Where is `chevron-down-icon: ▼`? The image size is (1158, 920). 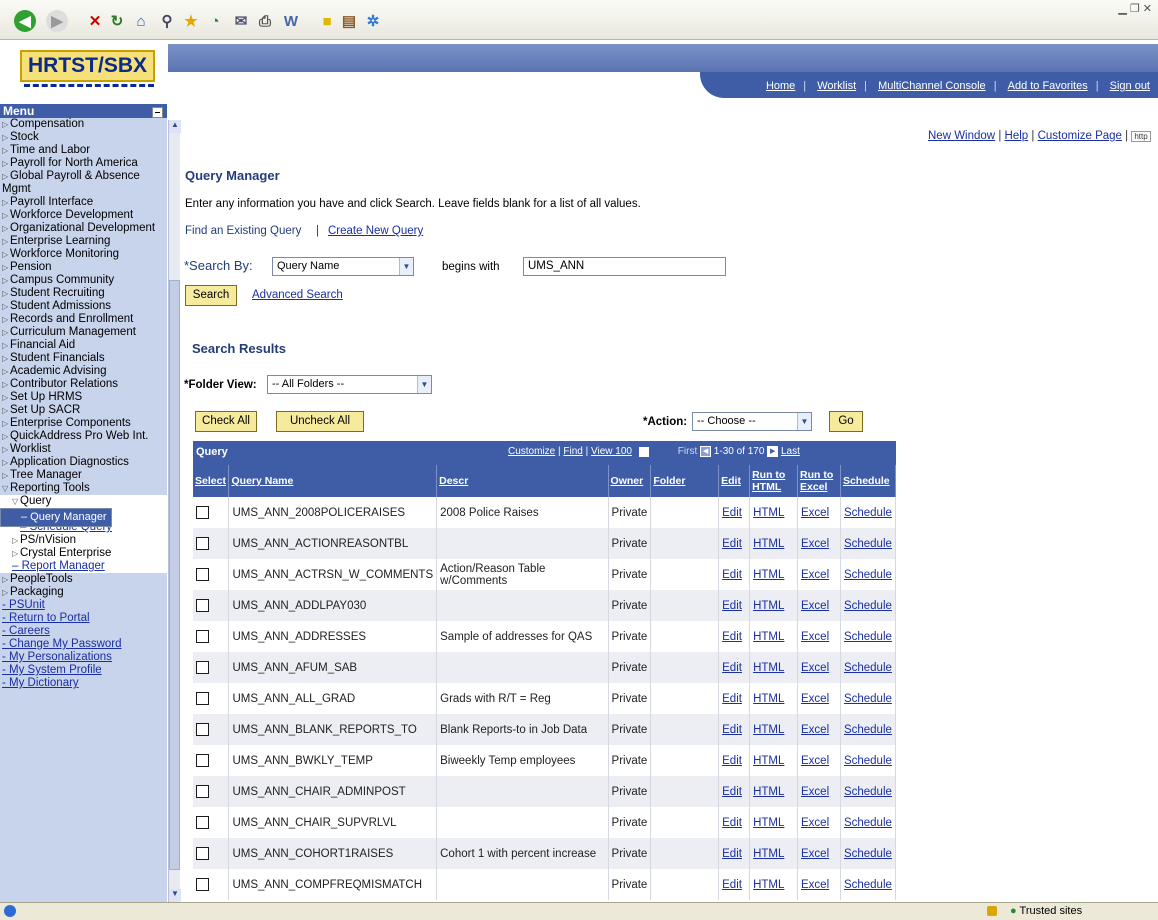
chevron-down-icon: ▼ is located at coordinates (804, 421).